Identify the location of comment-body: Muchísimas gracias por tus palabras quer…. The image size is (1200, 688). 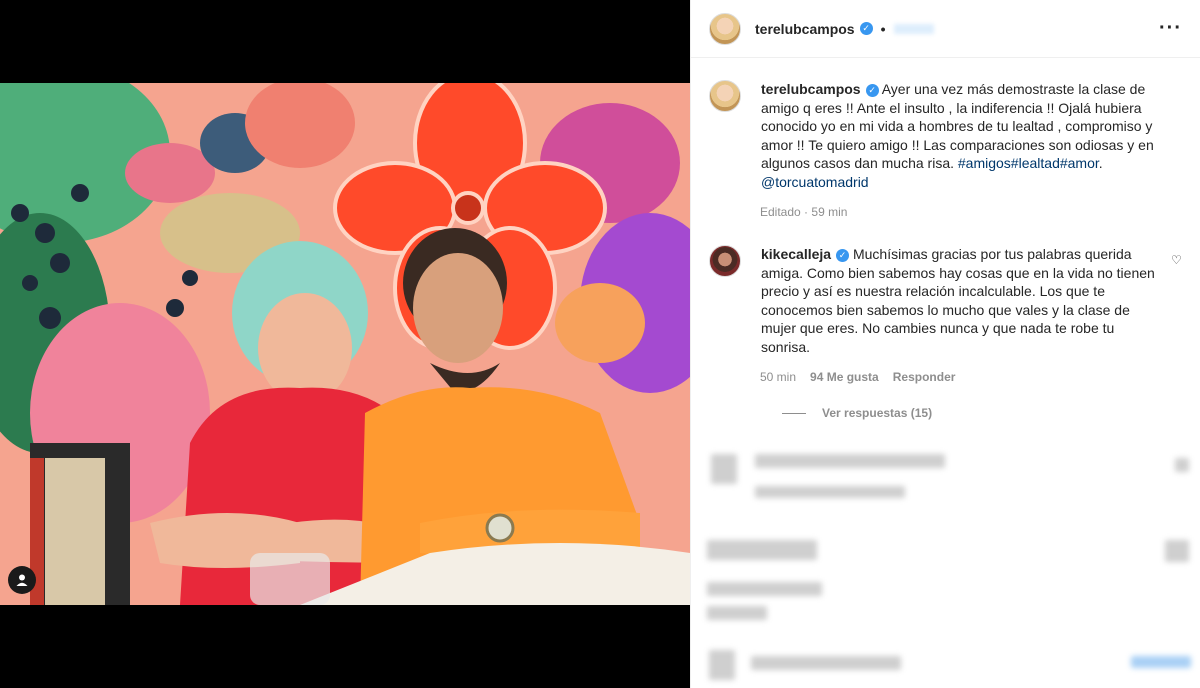
(958, 300).